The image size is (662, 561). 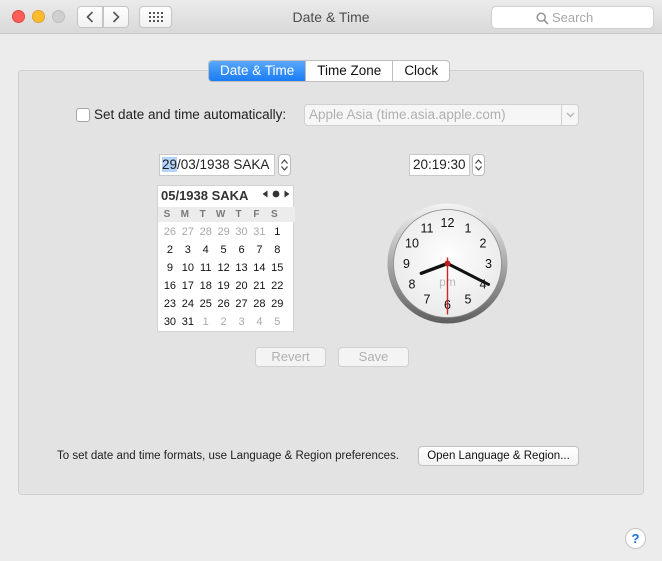 I want to click on clock-center-pin, so click(x=447, y=263).